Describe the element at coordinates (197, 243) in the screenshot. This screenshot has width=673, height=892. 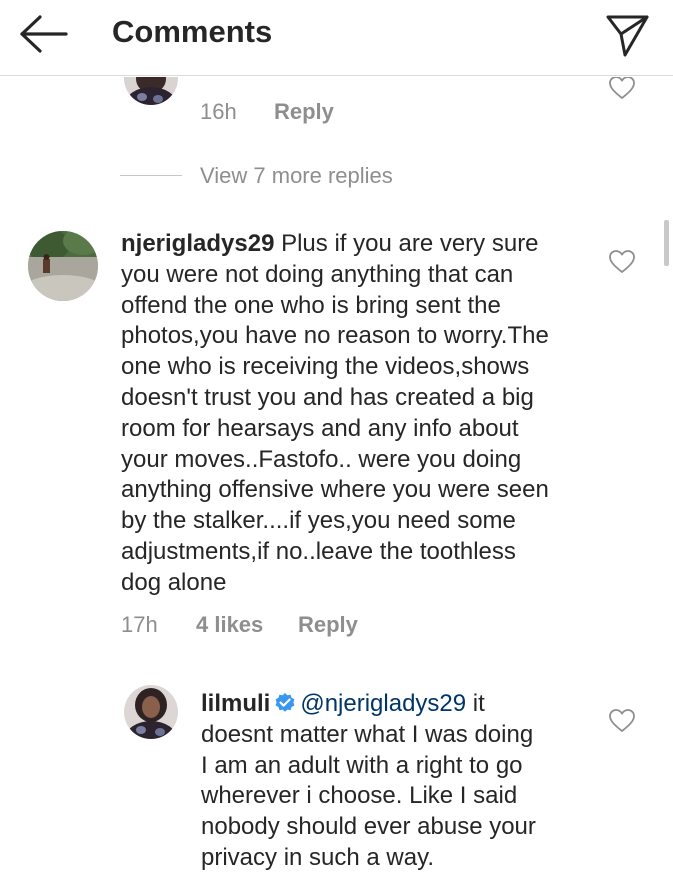
I see `comment-username: njerigladys29` at that location.